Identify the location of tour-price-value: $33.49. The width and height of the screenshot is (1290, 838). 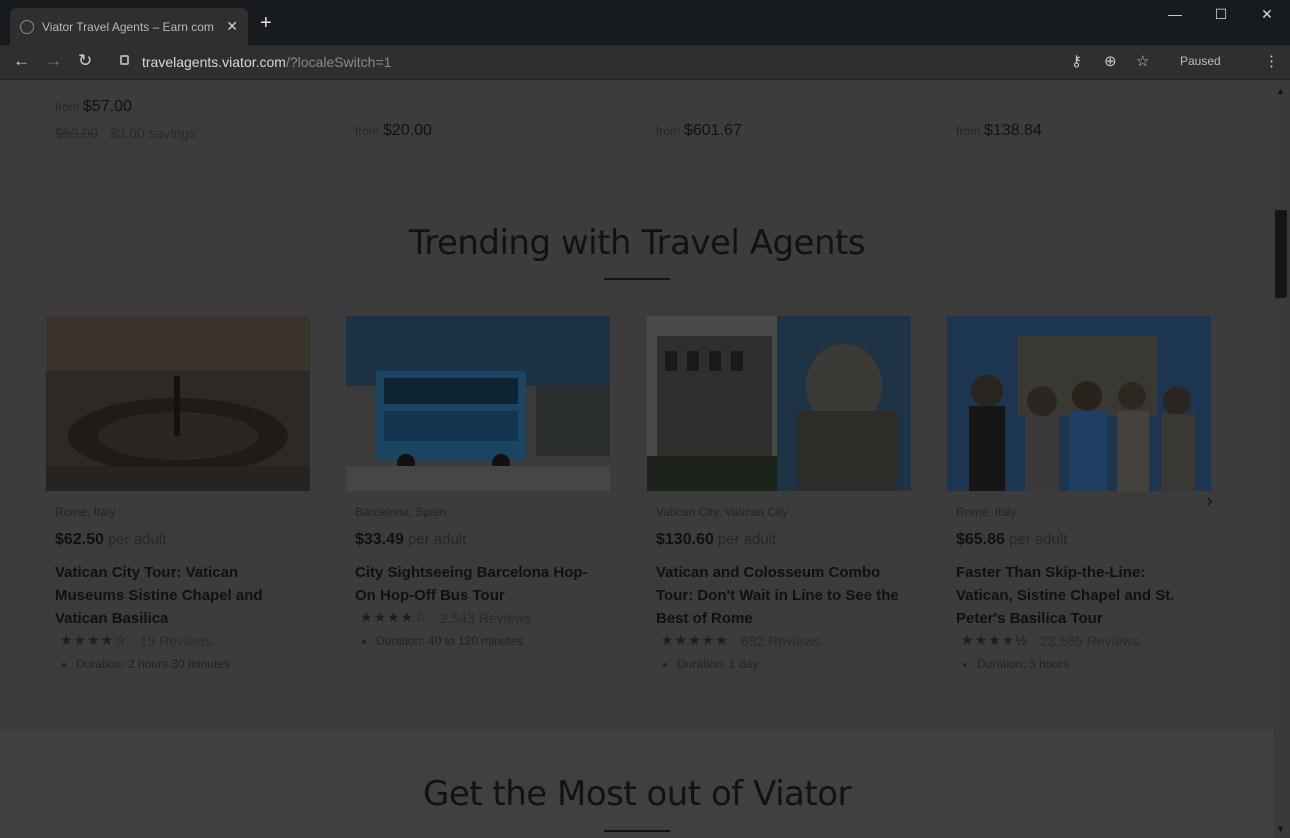
(379, 539).